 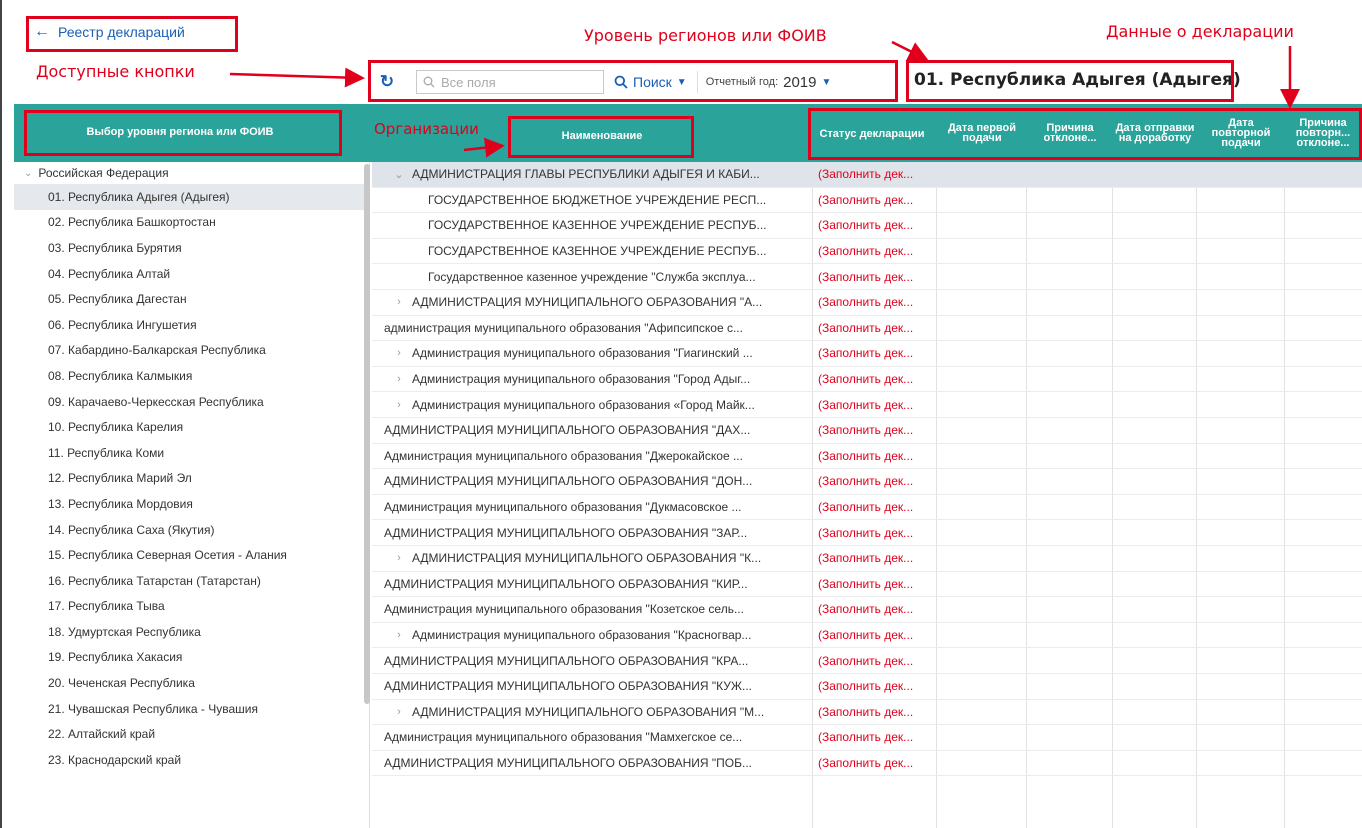 I want to click on region-item: 14. Республика Саха (Якутия), so click(x=191, y=530).